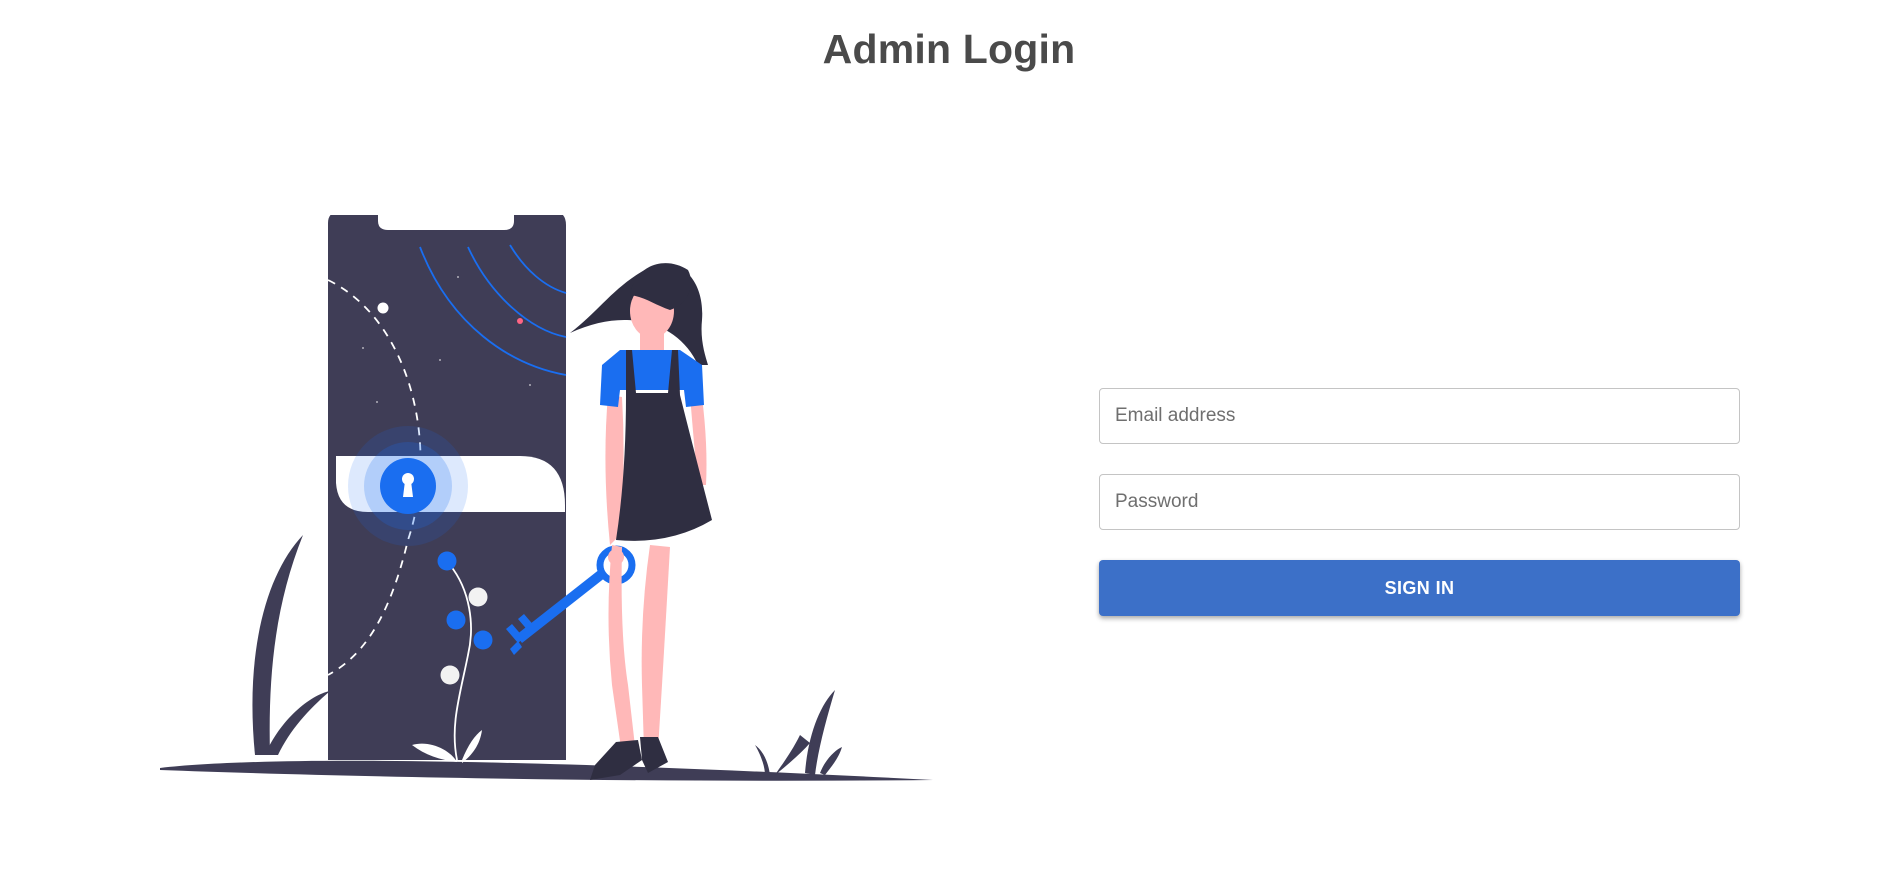  I want to click on email-field, so click(1419, 416).